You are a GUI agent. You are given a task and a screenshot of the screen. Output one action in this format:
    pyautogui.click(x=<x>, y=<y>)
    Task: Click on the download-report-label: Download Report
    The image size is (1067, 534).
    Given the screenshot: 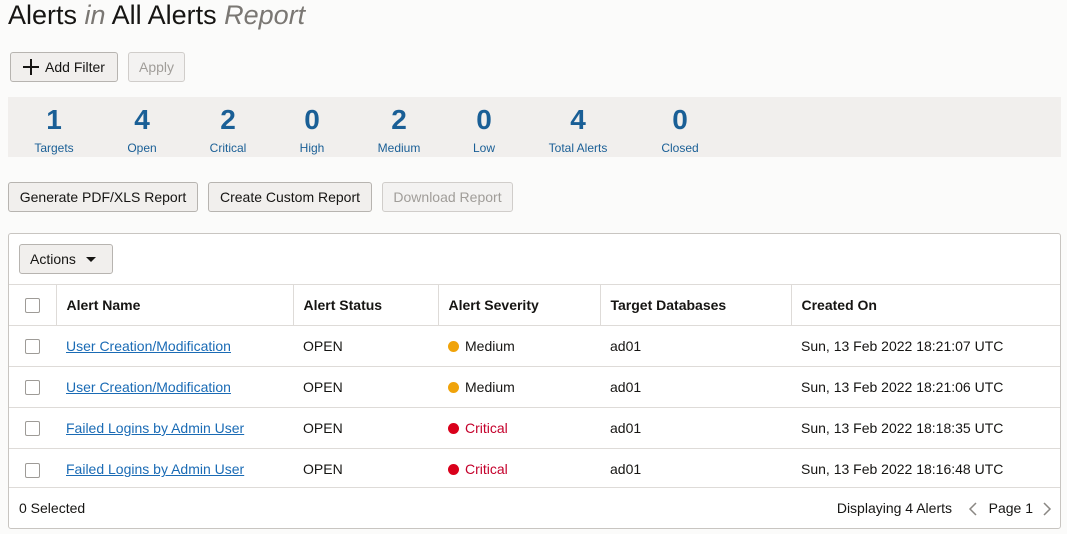 What is the action you would take?
    pyautogui.click(x=447, y=197)
    